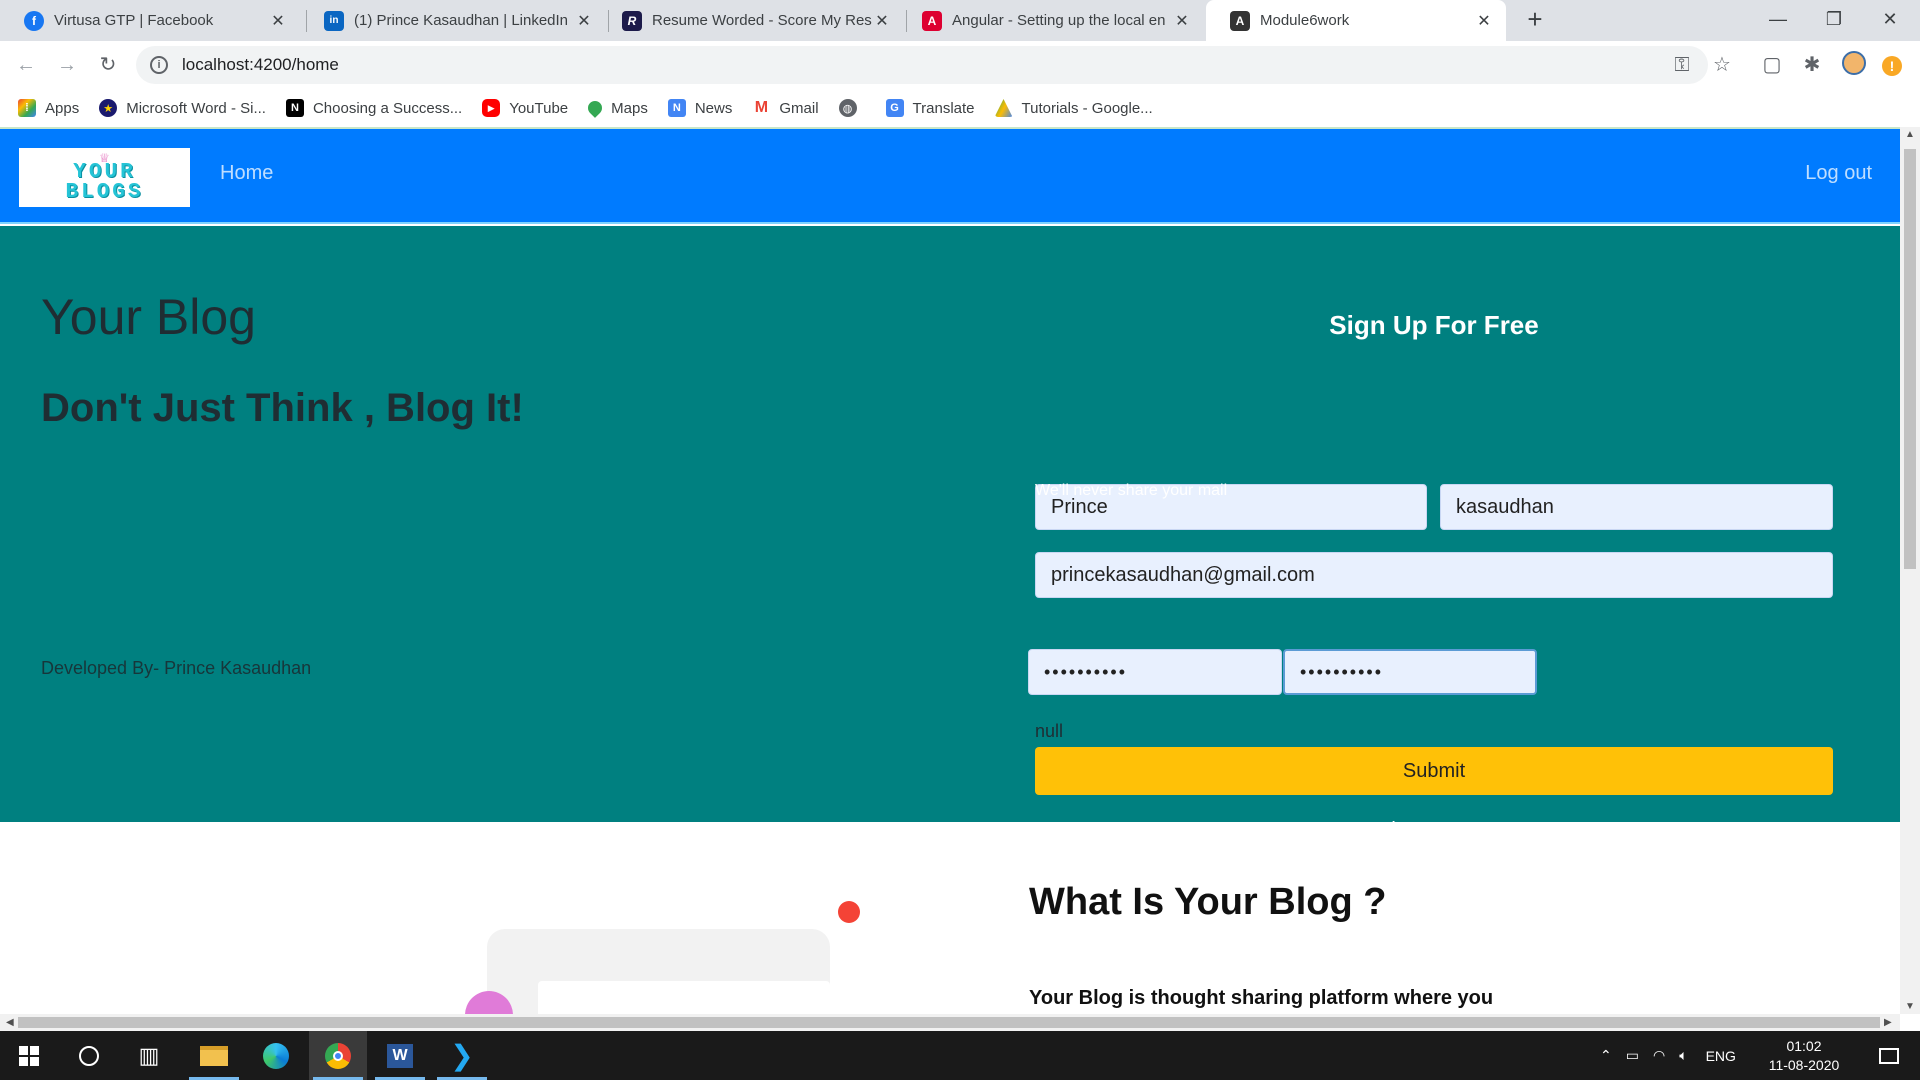 This screenshot has height=1080, width=1920. I want to click on bookmark-label: Maps, so click(629, 108).